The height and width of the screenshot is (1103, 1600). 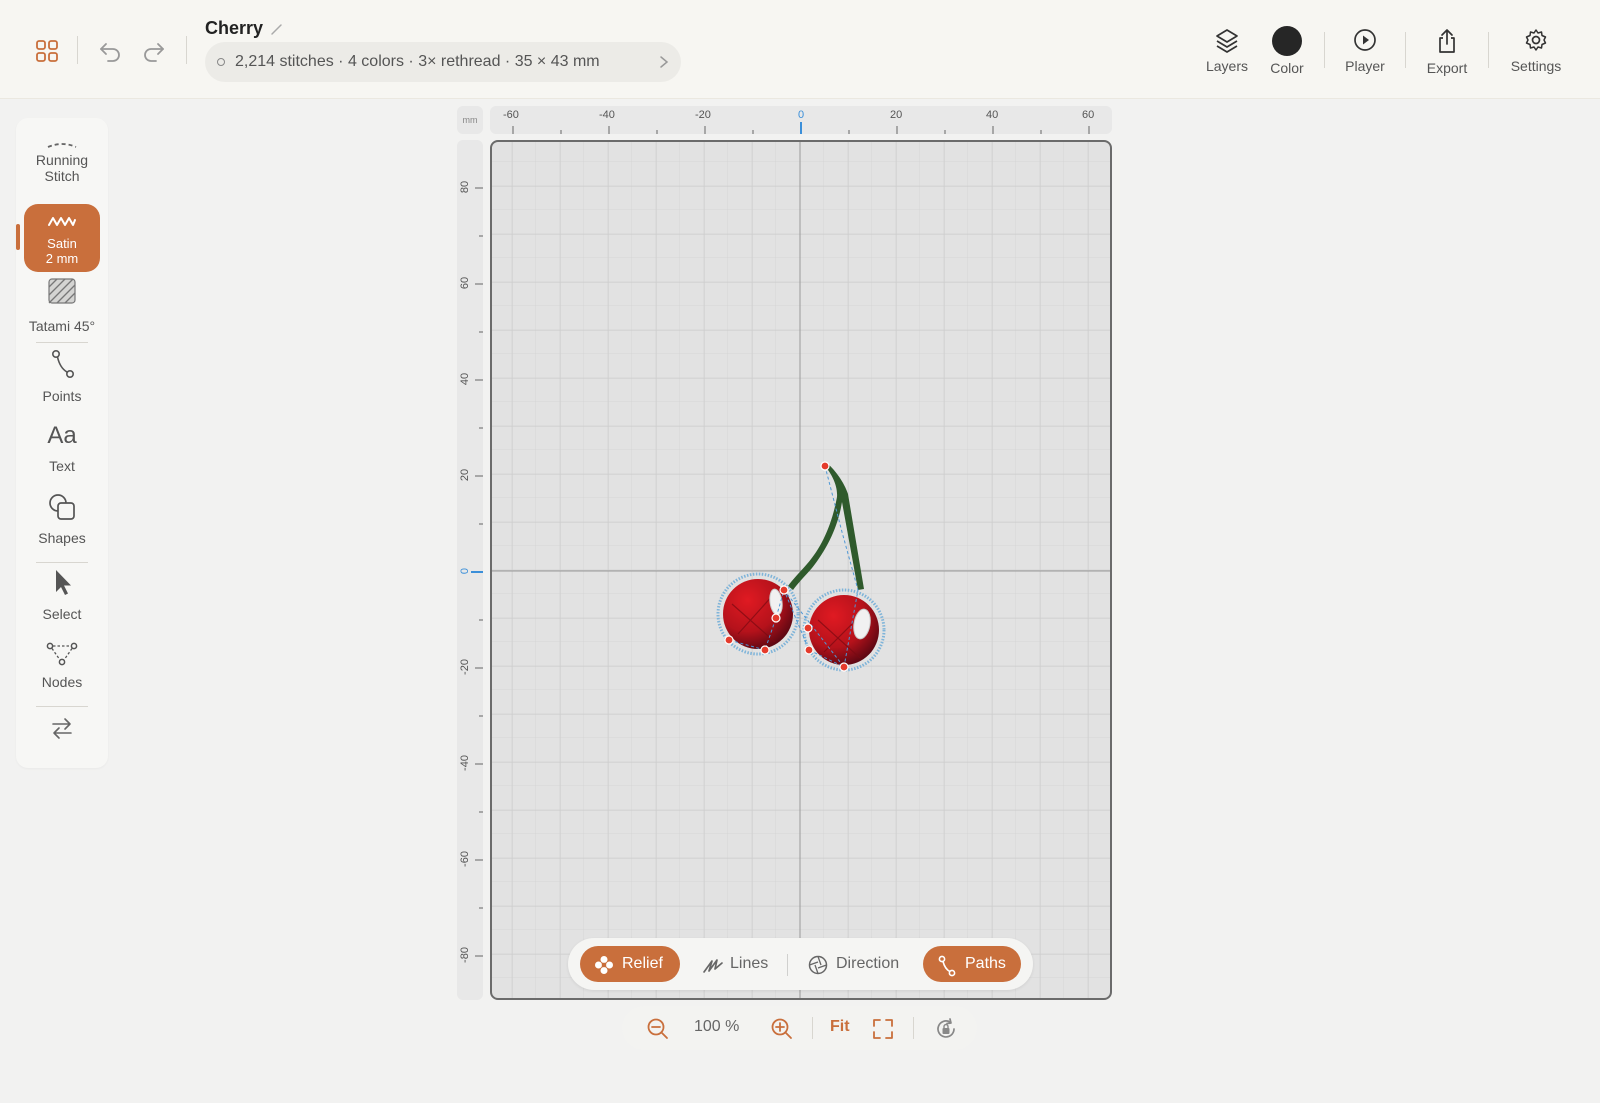 What do you see at coordinates (221, 62) in the screenshot?
I see `status-dot-icon` at bounding box center [221, 62].